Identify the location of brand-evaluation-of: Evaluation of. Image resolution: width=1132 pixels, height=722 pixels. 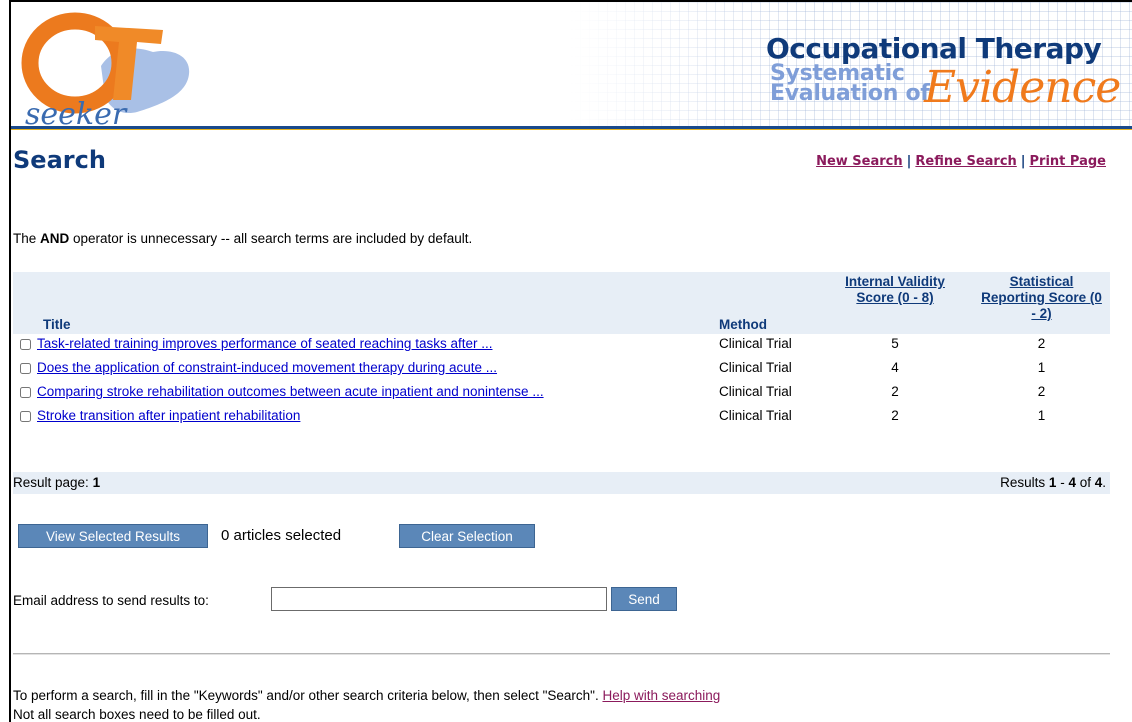
(850, 93).